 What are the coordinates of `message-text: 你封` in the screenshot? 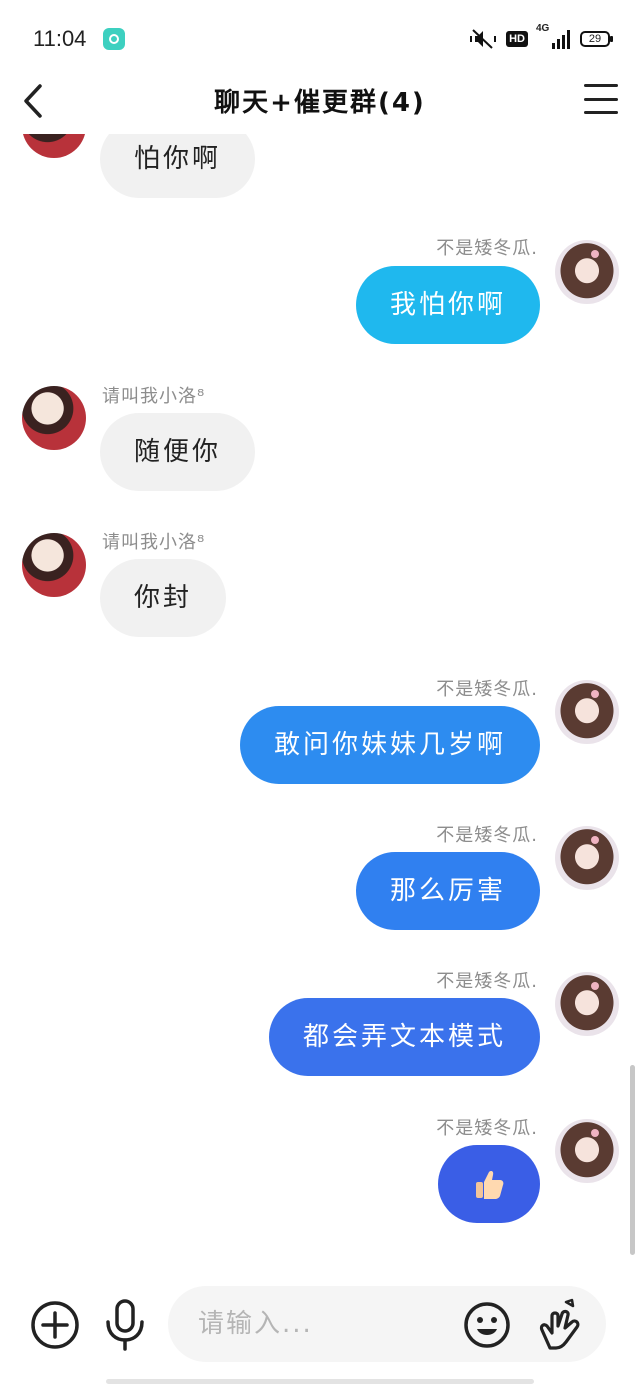 It's located at (163, 598).